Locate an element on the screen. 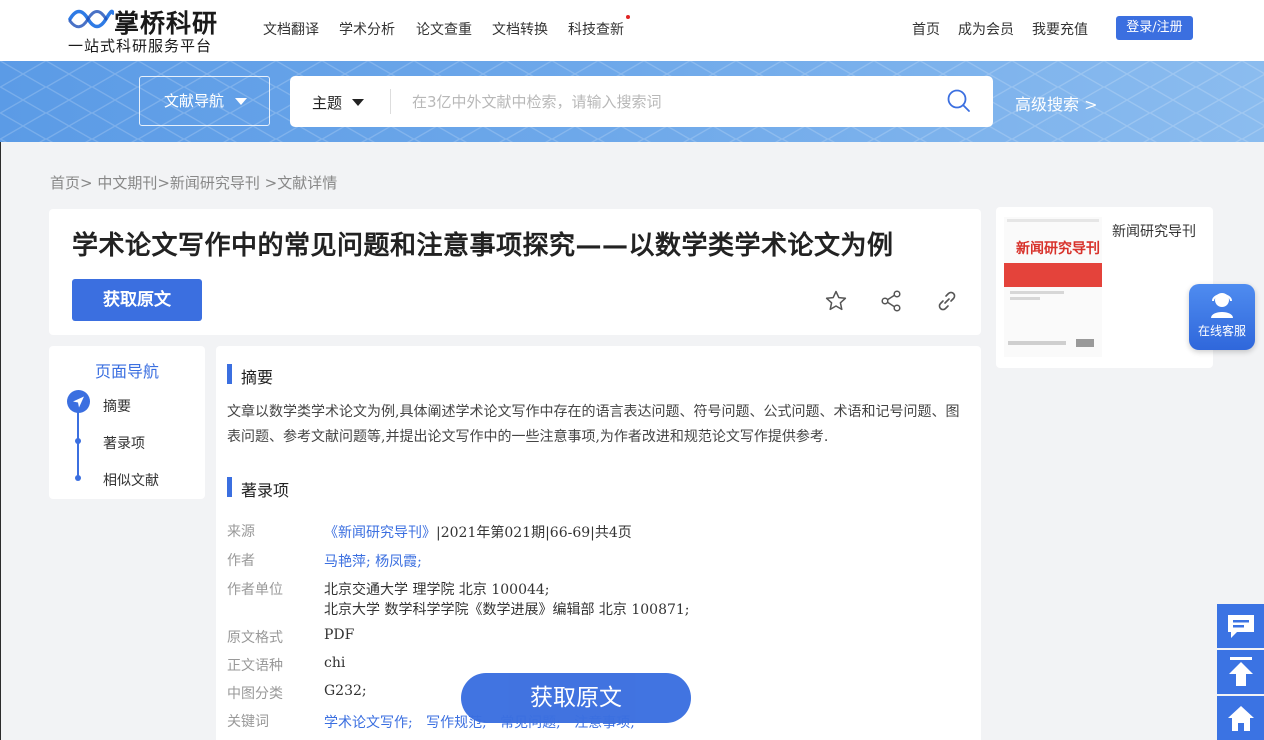 The image size is (1264, 740). journal-cover-title: 新闻研究导刊 is located at coordinates (1058, 248).